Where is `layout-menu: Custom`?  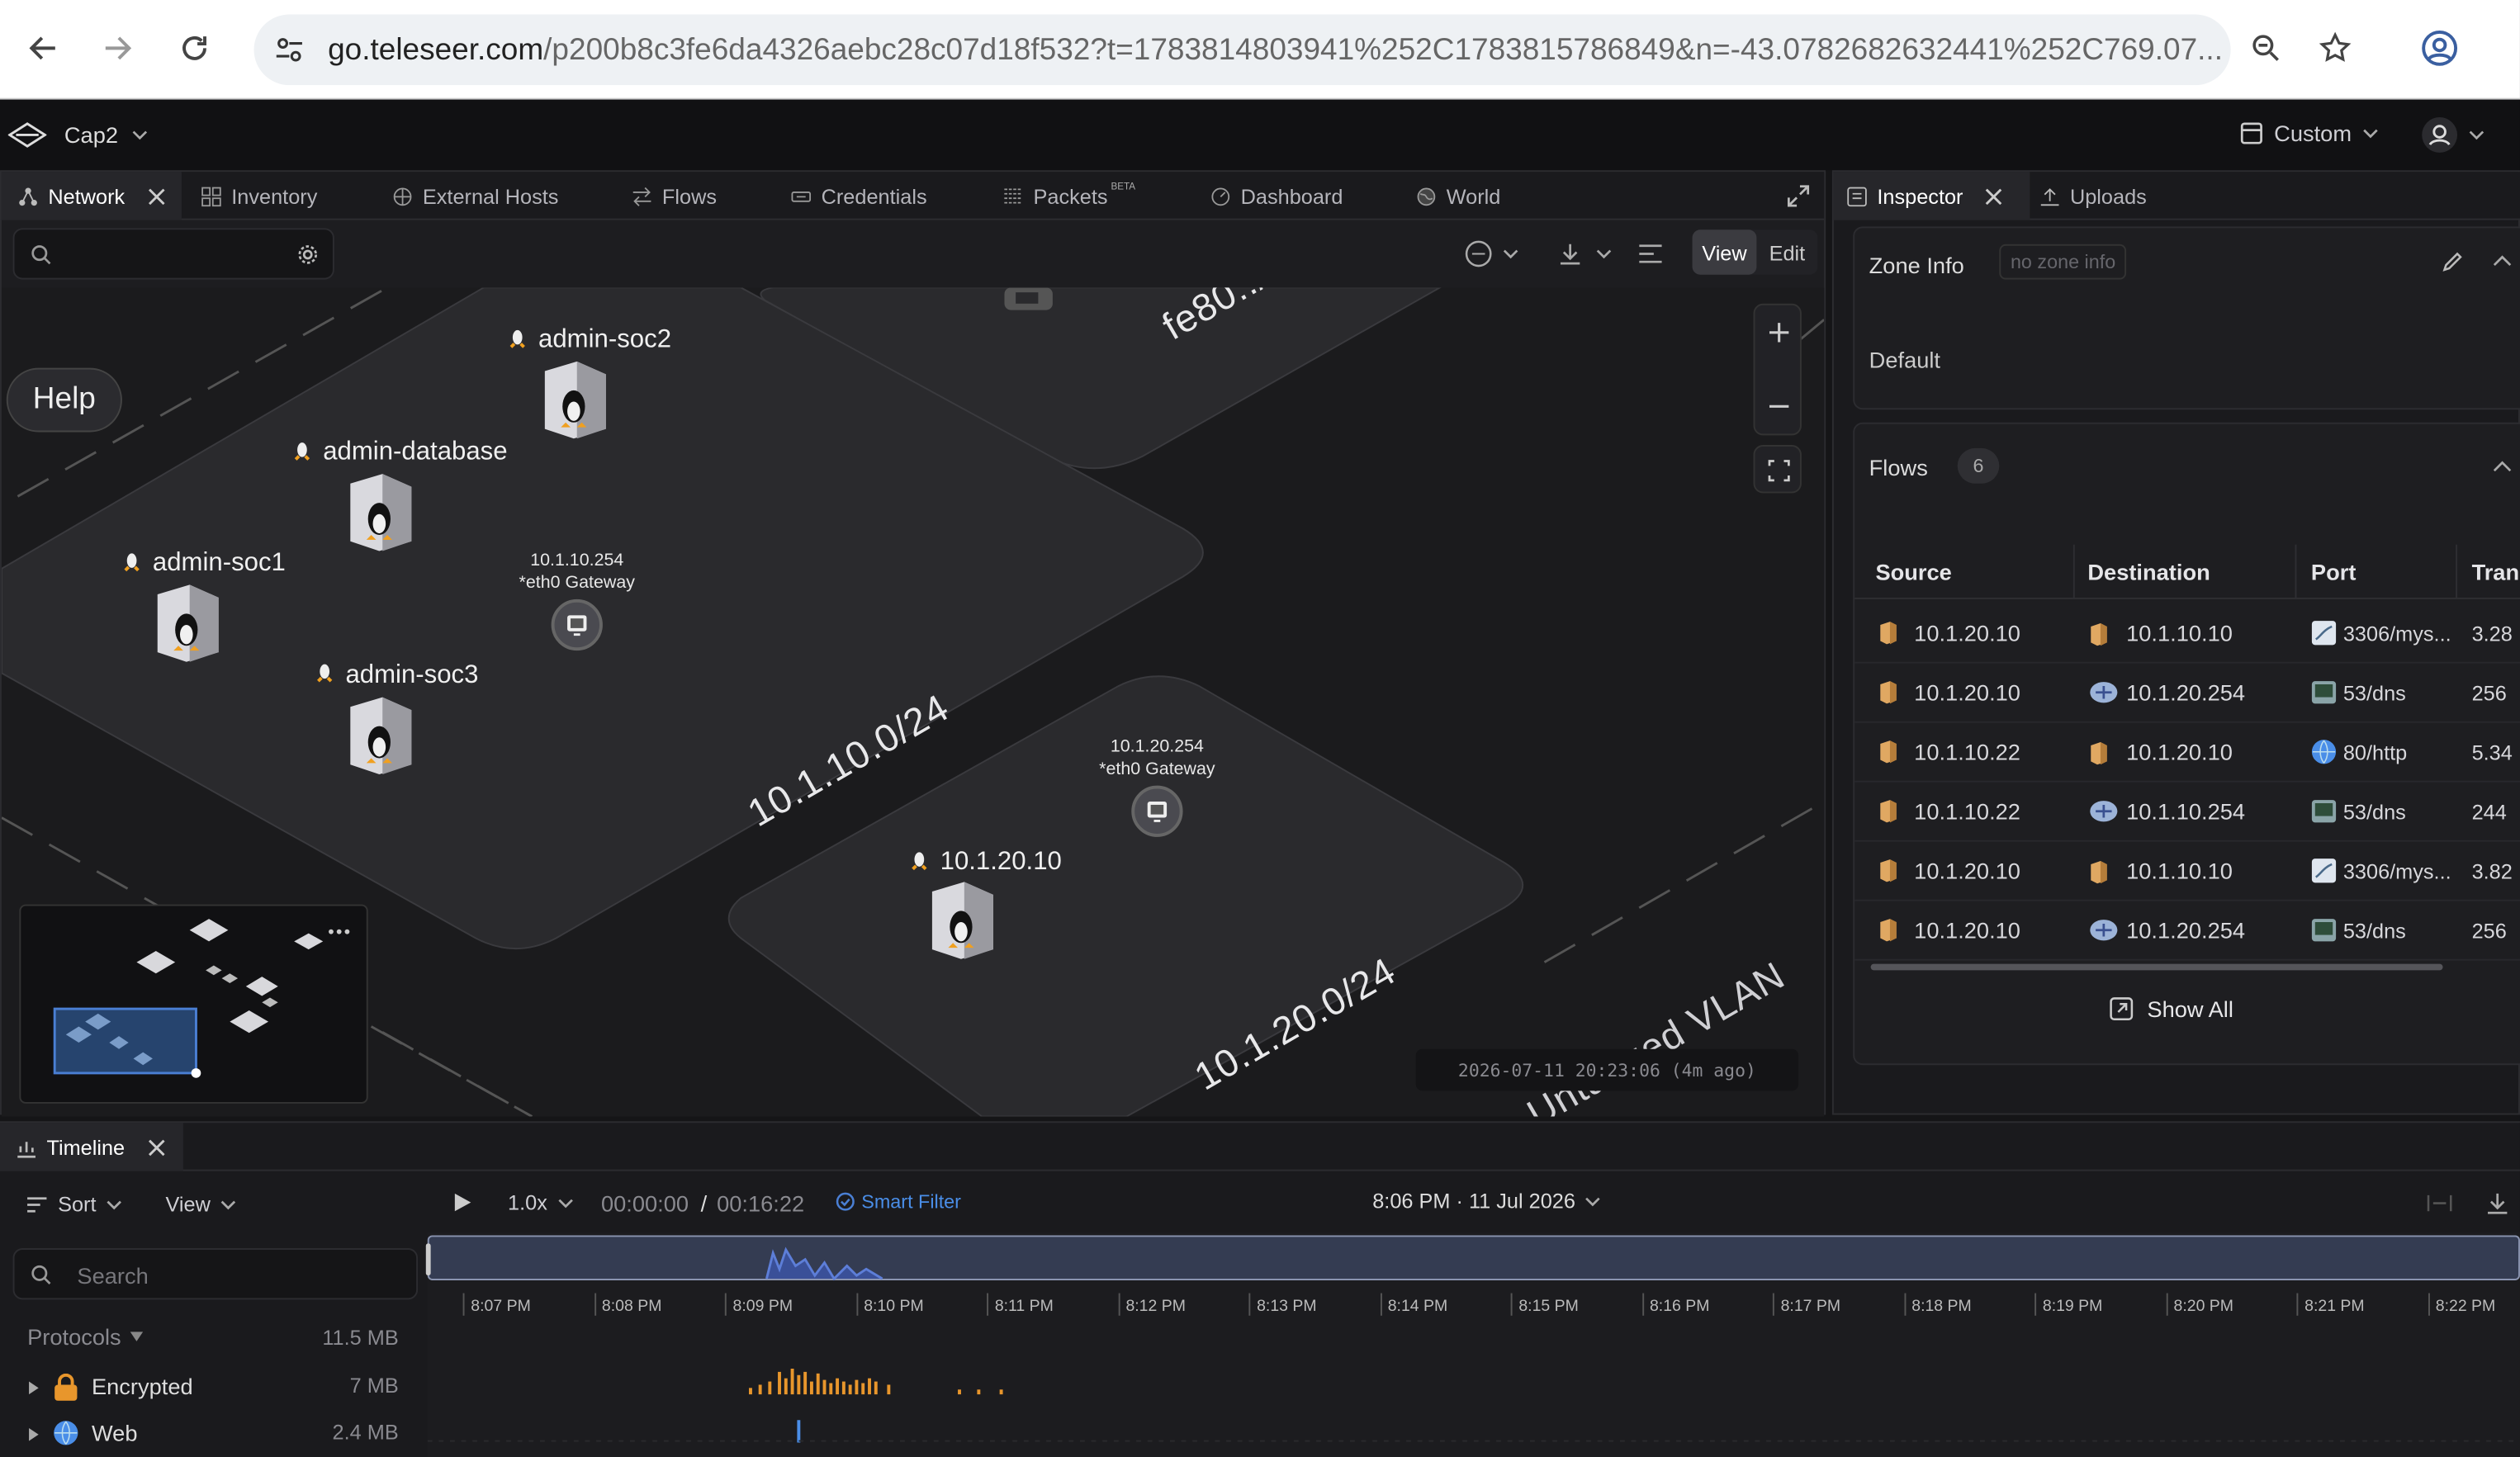 layout-menu: Custom is located at coordinates (2309, 133).